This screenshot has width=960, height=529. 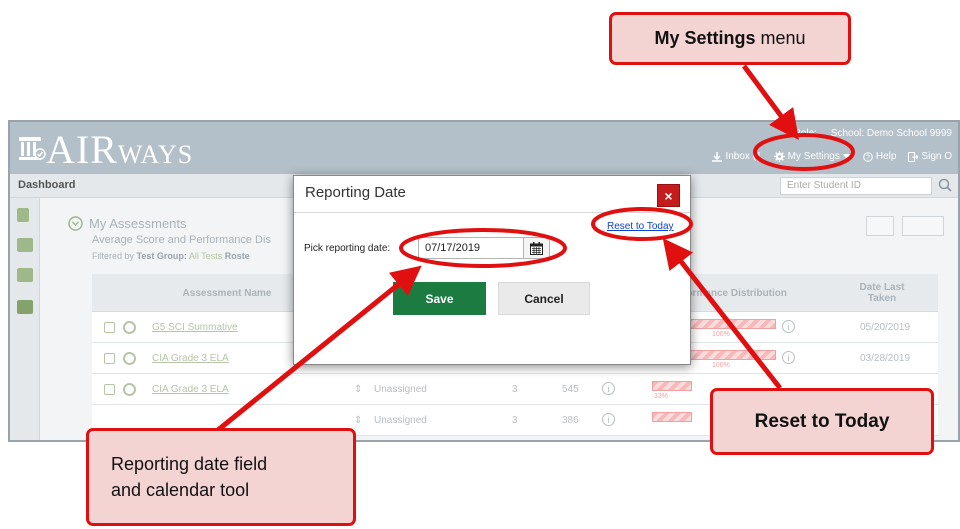 I want to click on pick-date-label: Pick reporting date:, so click(x=347, y=248).